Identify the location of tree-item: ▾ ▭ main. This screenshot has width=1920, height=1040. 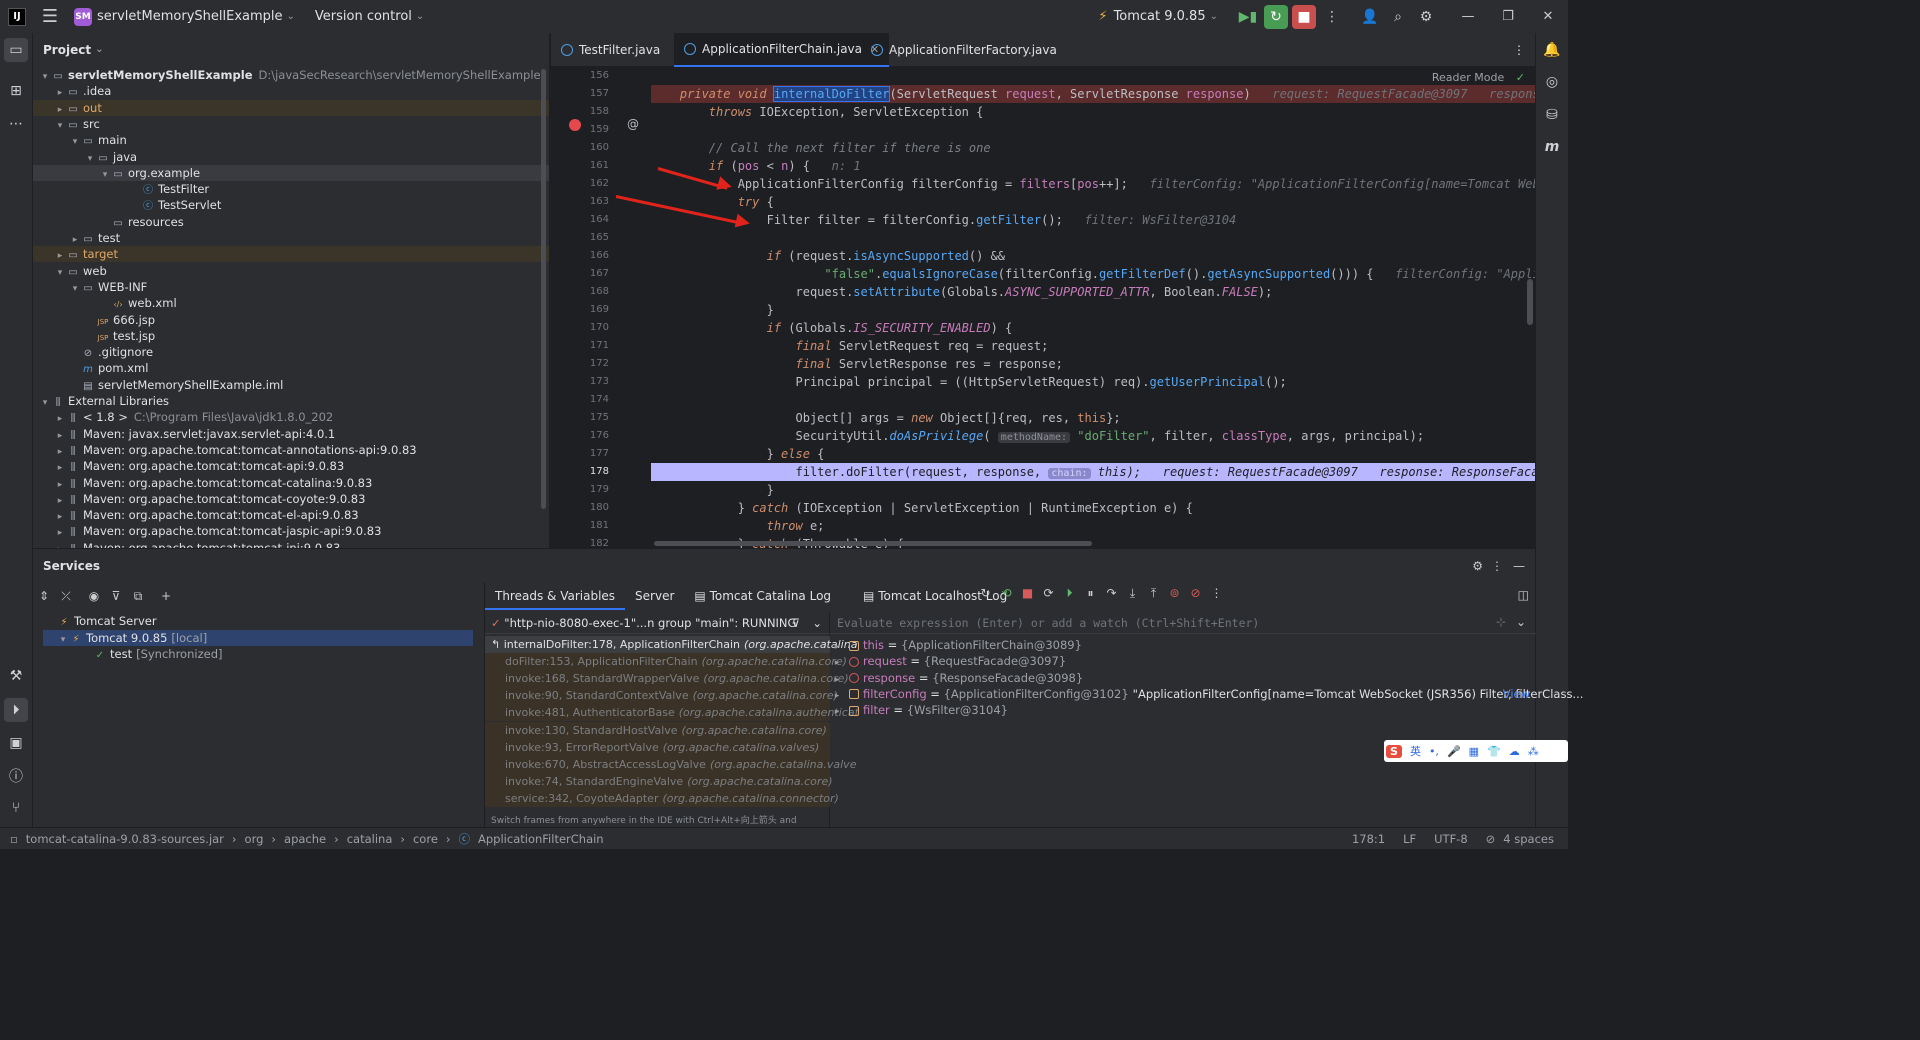
(291, 140).